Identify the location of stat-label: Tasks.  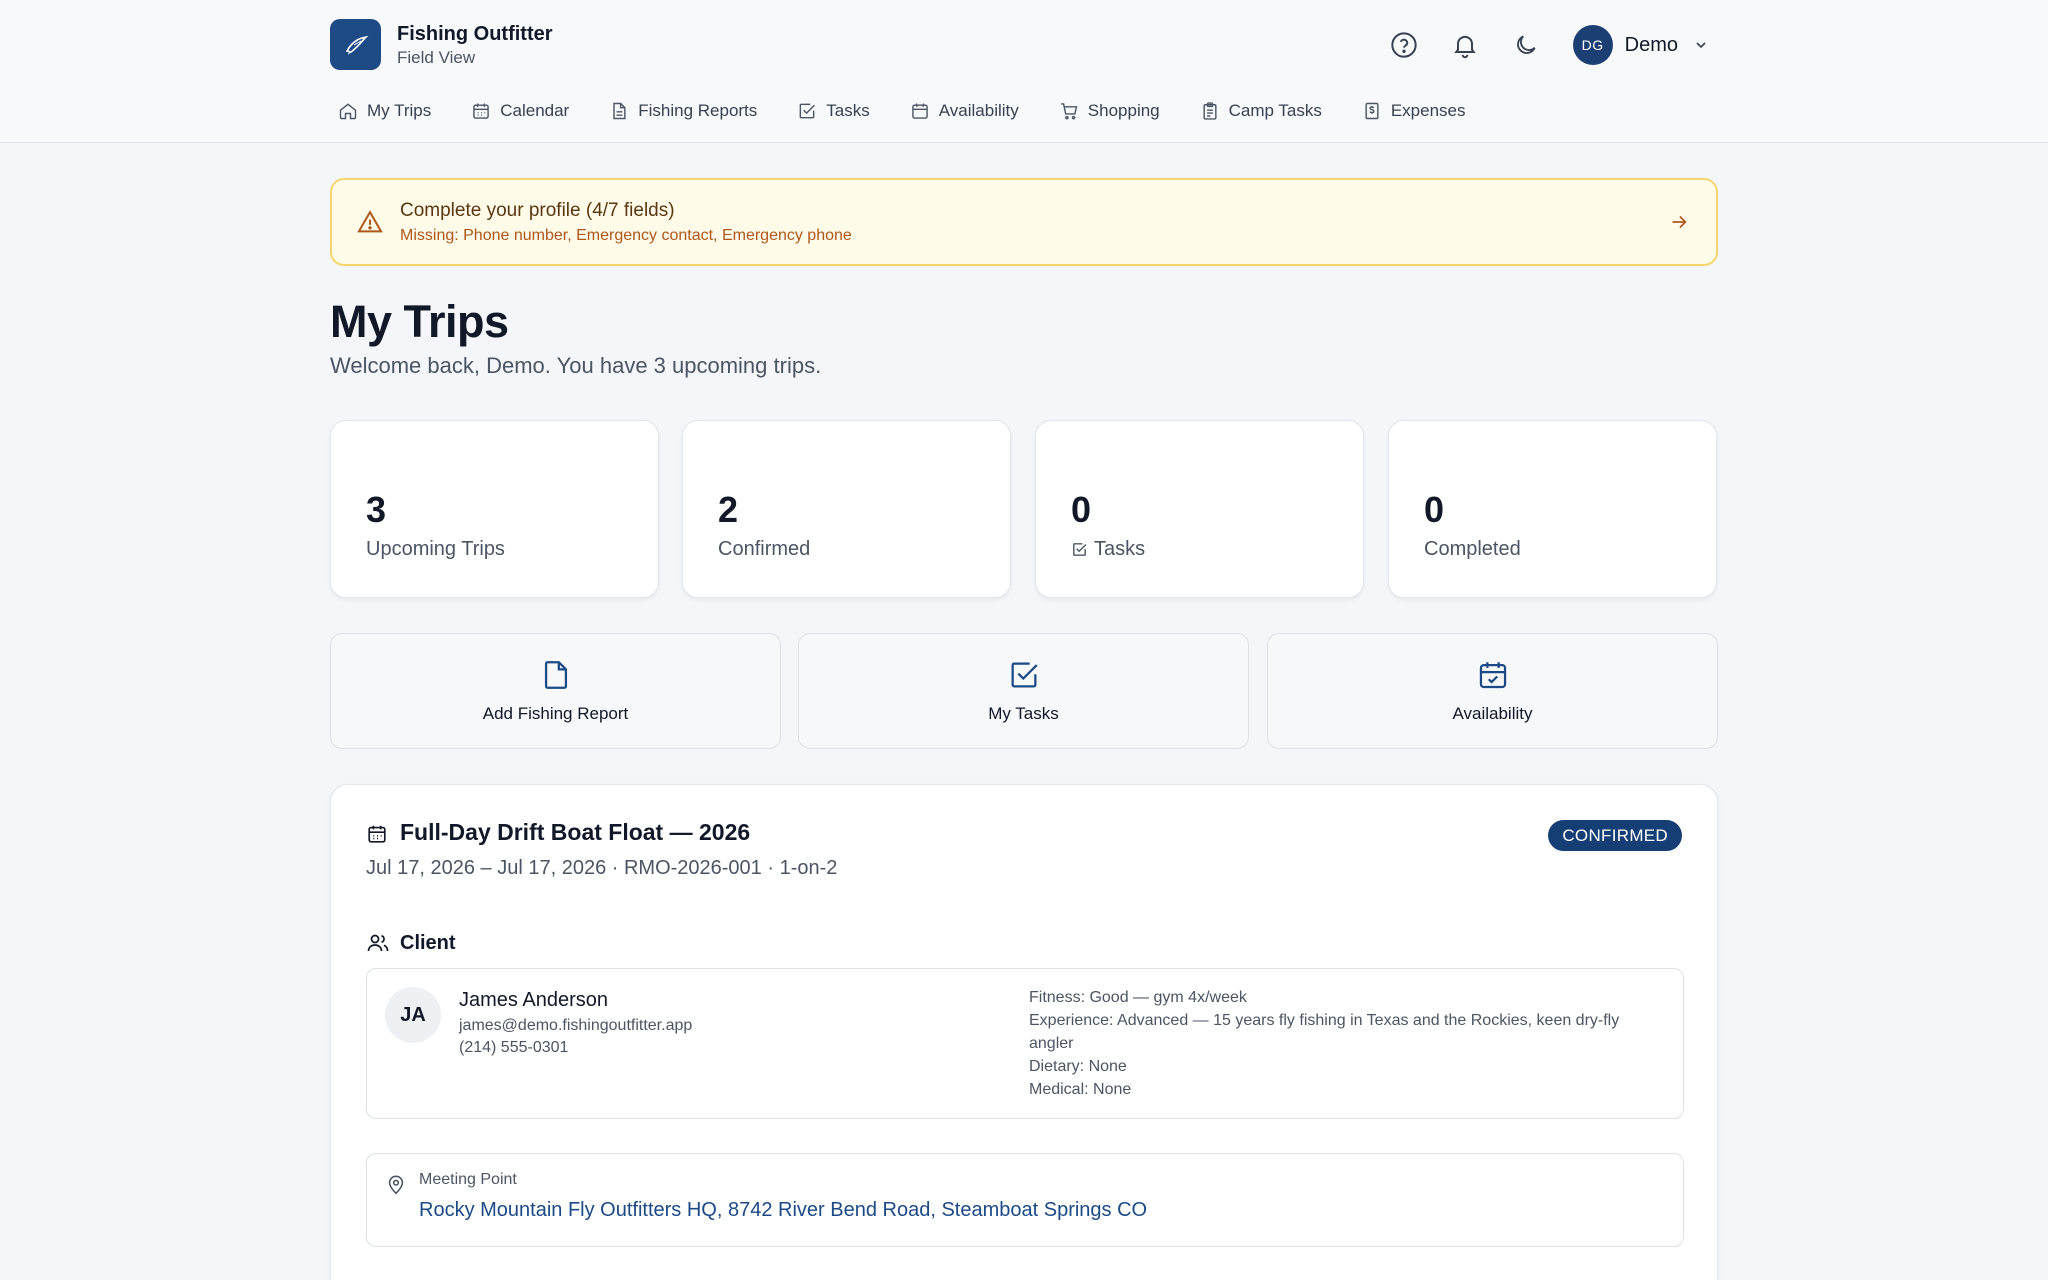
(1120, 549).